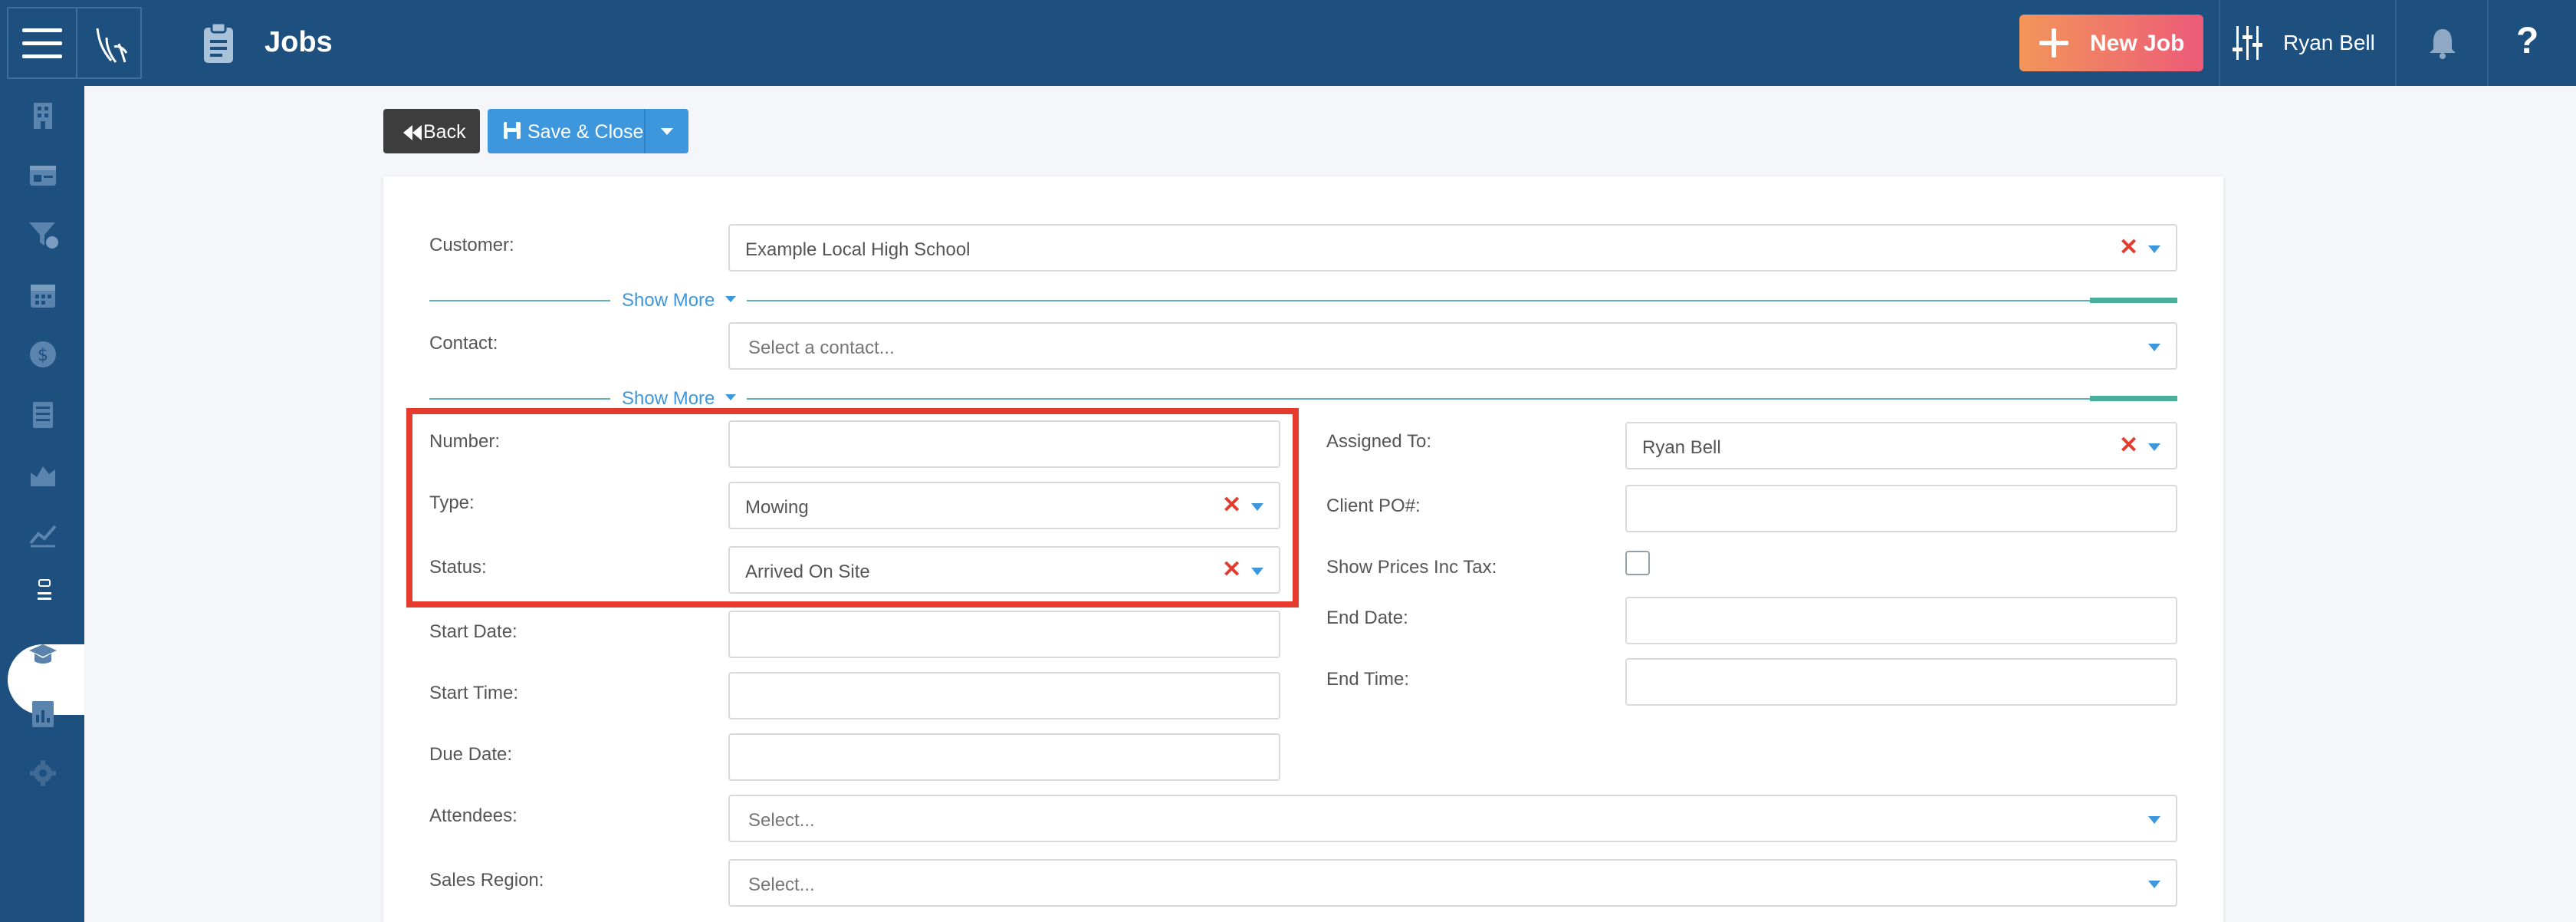  I want to click on trend-icon, so click(43, 534).